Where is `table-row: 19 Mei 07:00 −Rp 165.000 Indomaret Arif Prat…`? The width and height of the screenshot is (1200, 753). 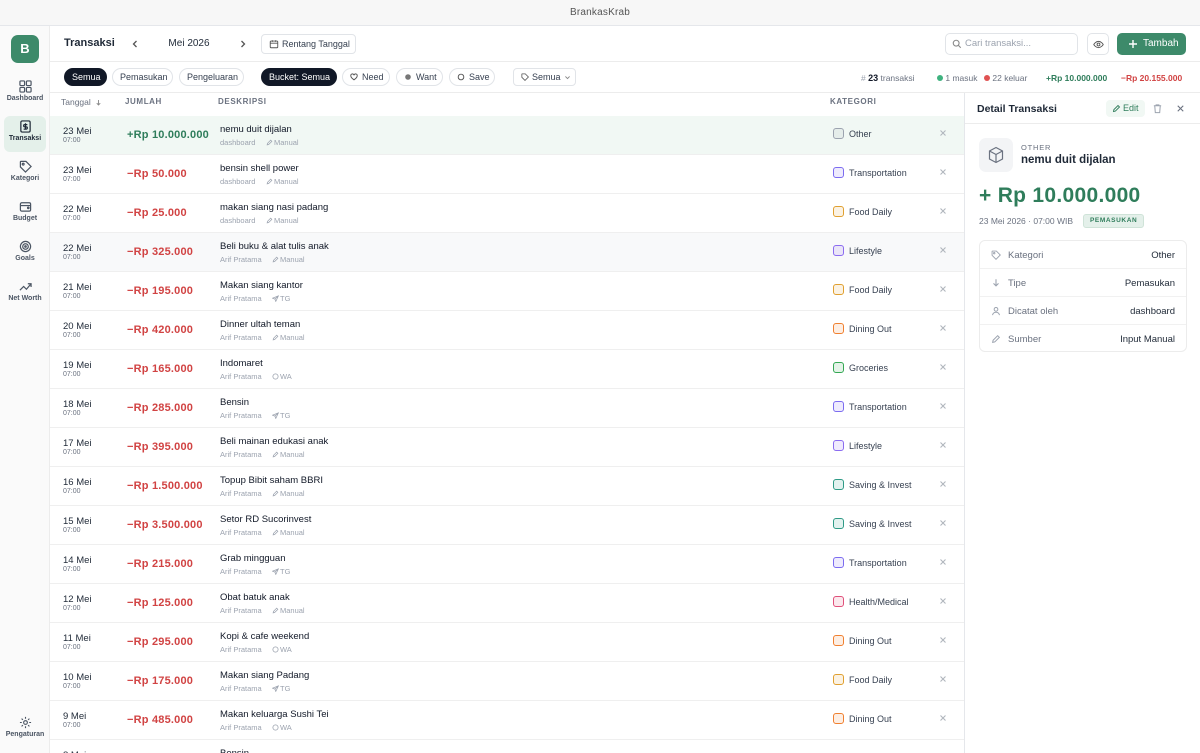
table-row: 19 Mei 07:00 −Rp 165.000 Indomaret Arif Prat… is located at coordinates (507, 369).